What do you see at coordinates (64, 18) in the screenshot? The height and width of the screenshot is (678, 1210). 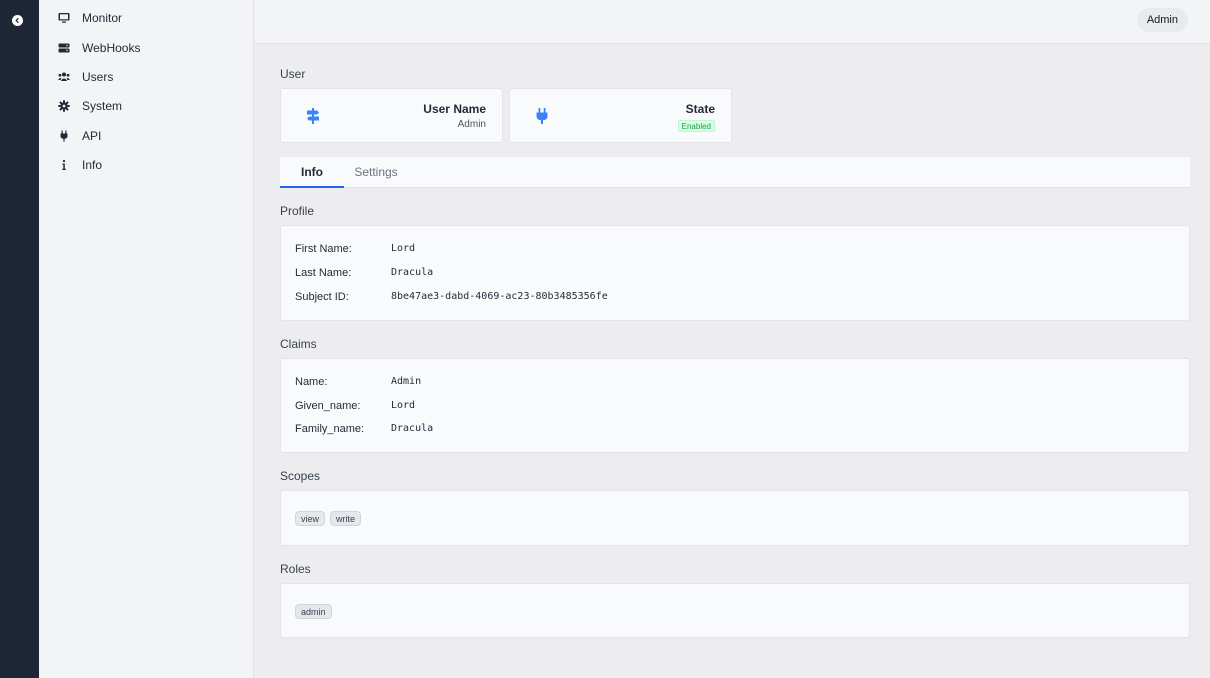 I see `monitor-icon` at bounding box center [64, 18].